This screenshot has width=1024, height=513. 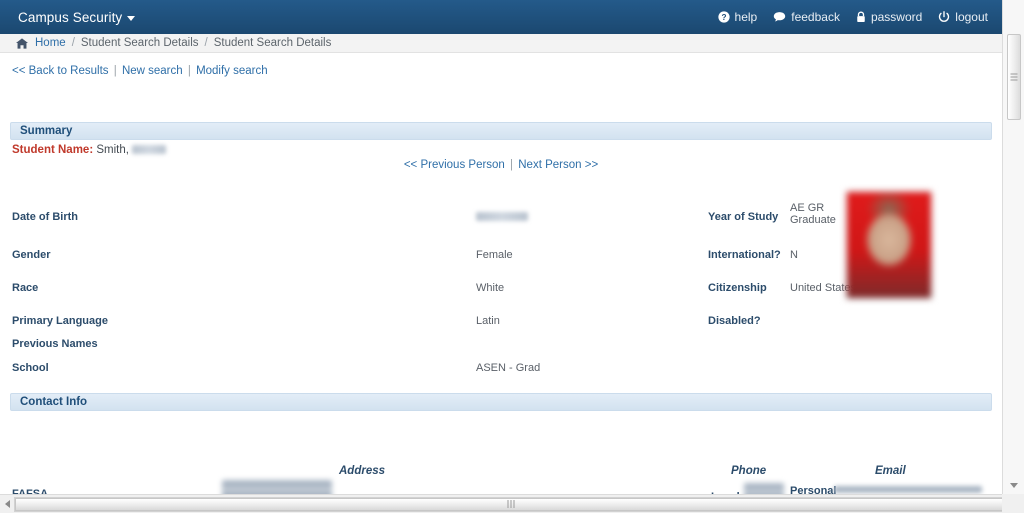 I want to click on date-of-birth-redacted, so click(x=502, y=216).